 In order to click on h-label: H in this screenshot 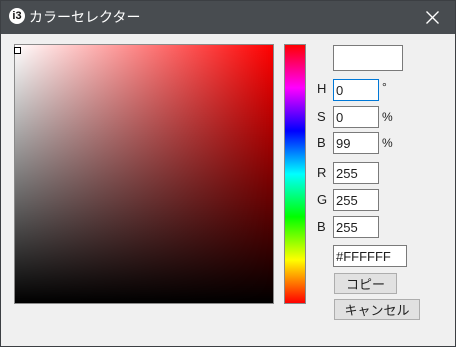, I will do `click(322, 88)`.